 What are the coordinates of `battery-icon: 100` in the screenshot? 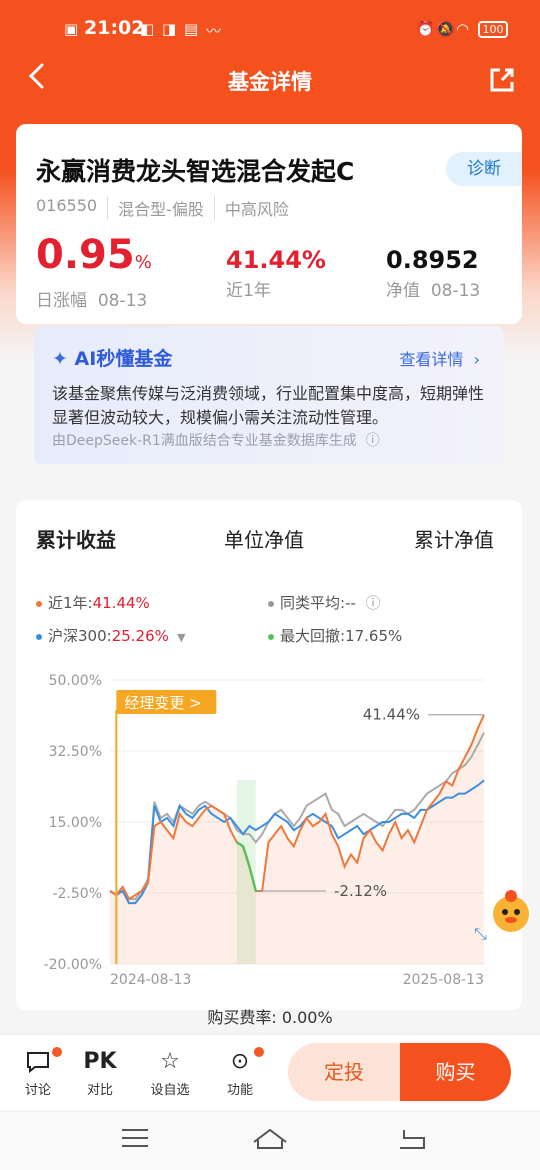 It's located at (493, 29).